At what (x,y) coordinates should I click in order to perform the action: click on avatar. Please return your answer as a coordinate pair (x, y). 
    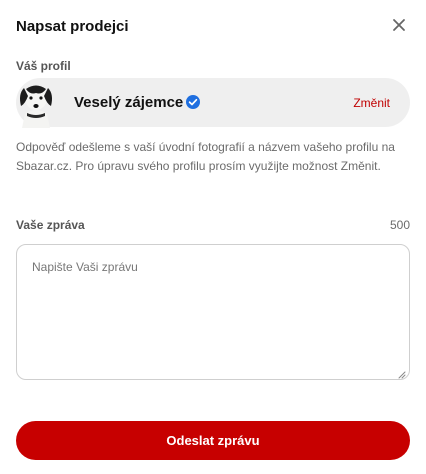
    Looking at the image, I should click on (36, 103).